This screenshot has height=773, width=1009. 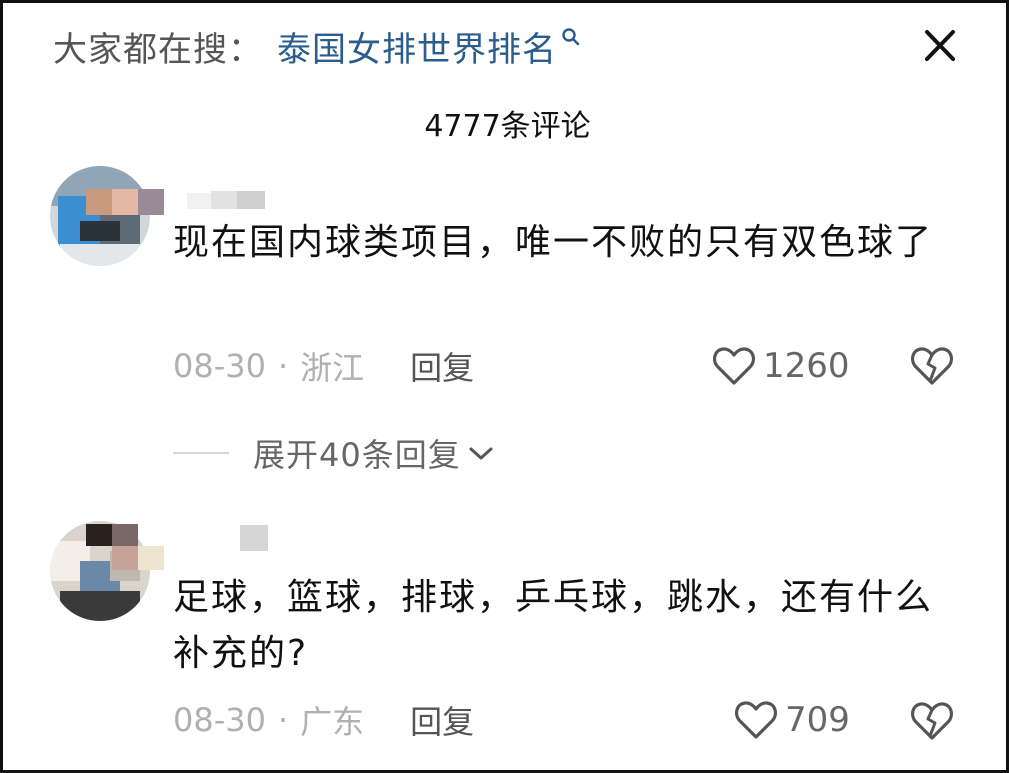 I want to click on comment-location: 浙江, so click(x=332, y=368).